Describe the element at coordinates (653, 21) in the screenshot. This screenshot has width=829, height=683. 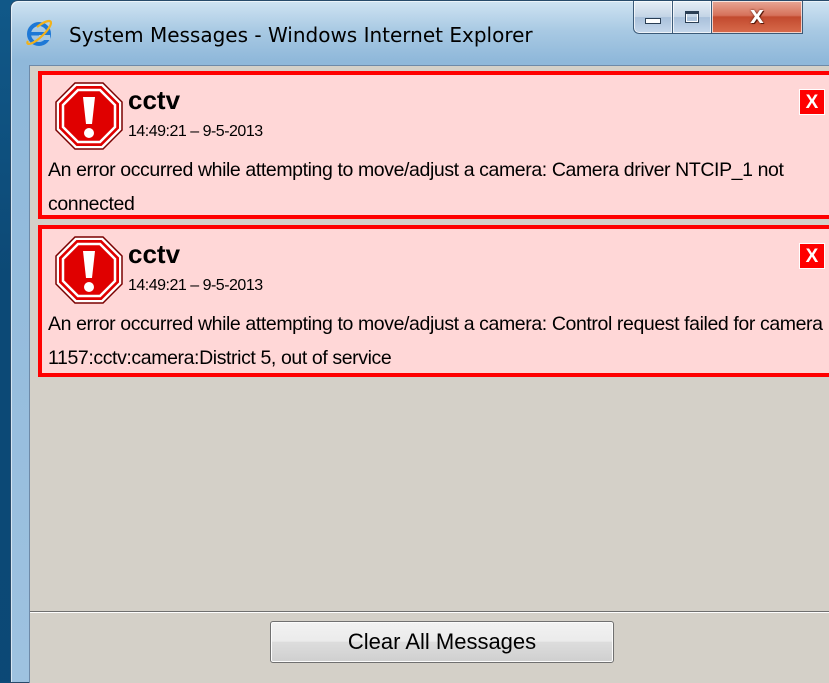
I see `minimize-icon` at that location.